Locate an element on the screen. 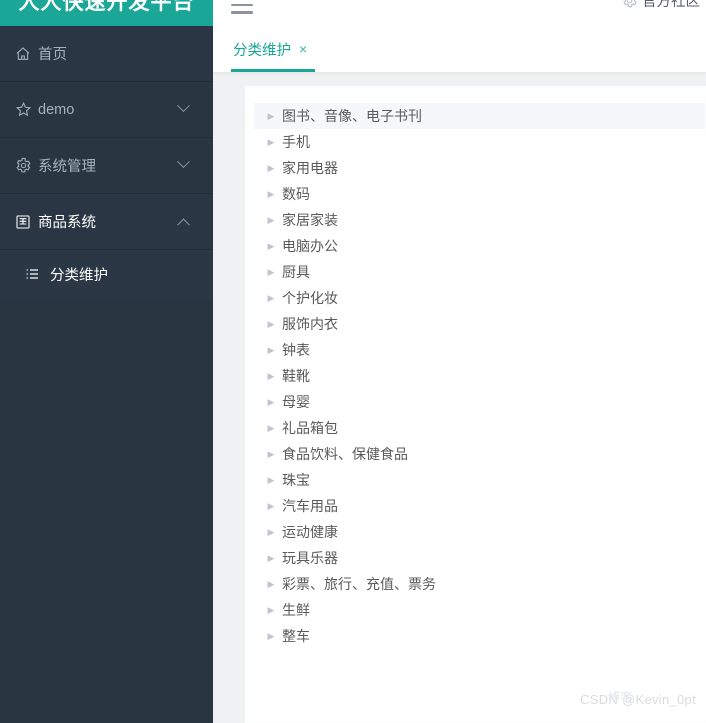  settings-button: NEW is located at coordinates (629, 4).